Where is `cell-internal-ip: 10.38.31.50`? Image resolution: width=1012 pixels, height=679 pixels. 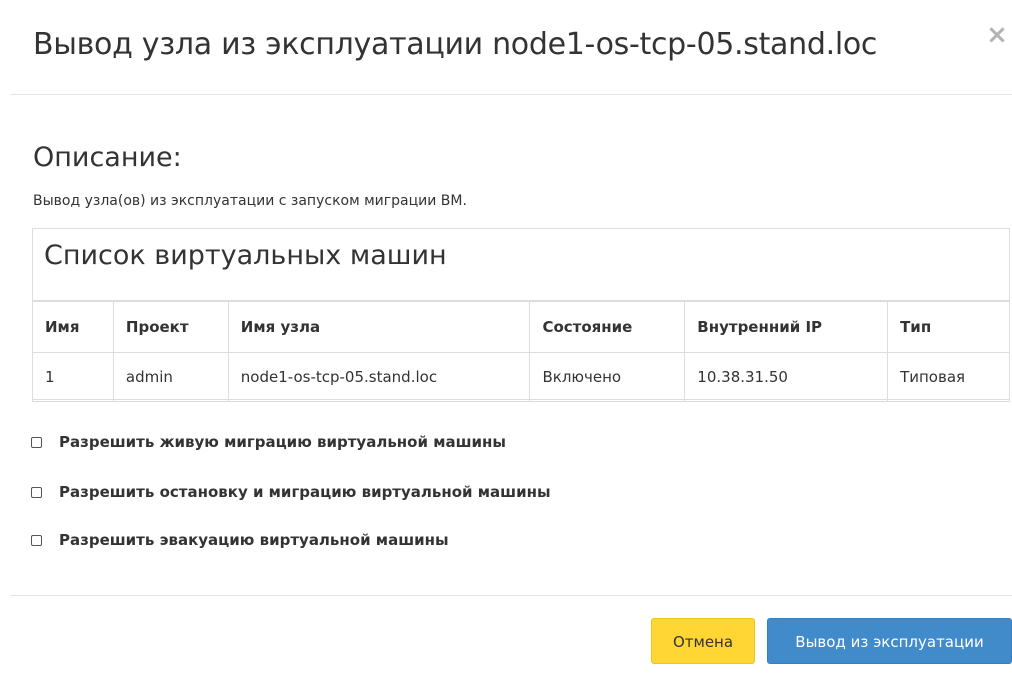
cell-internal-ip: 10.38.31.50 is located at coordinates (786, 377).